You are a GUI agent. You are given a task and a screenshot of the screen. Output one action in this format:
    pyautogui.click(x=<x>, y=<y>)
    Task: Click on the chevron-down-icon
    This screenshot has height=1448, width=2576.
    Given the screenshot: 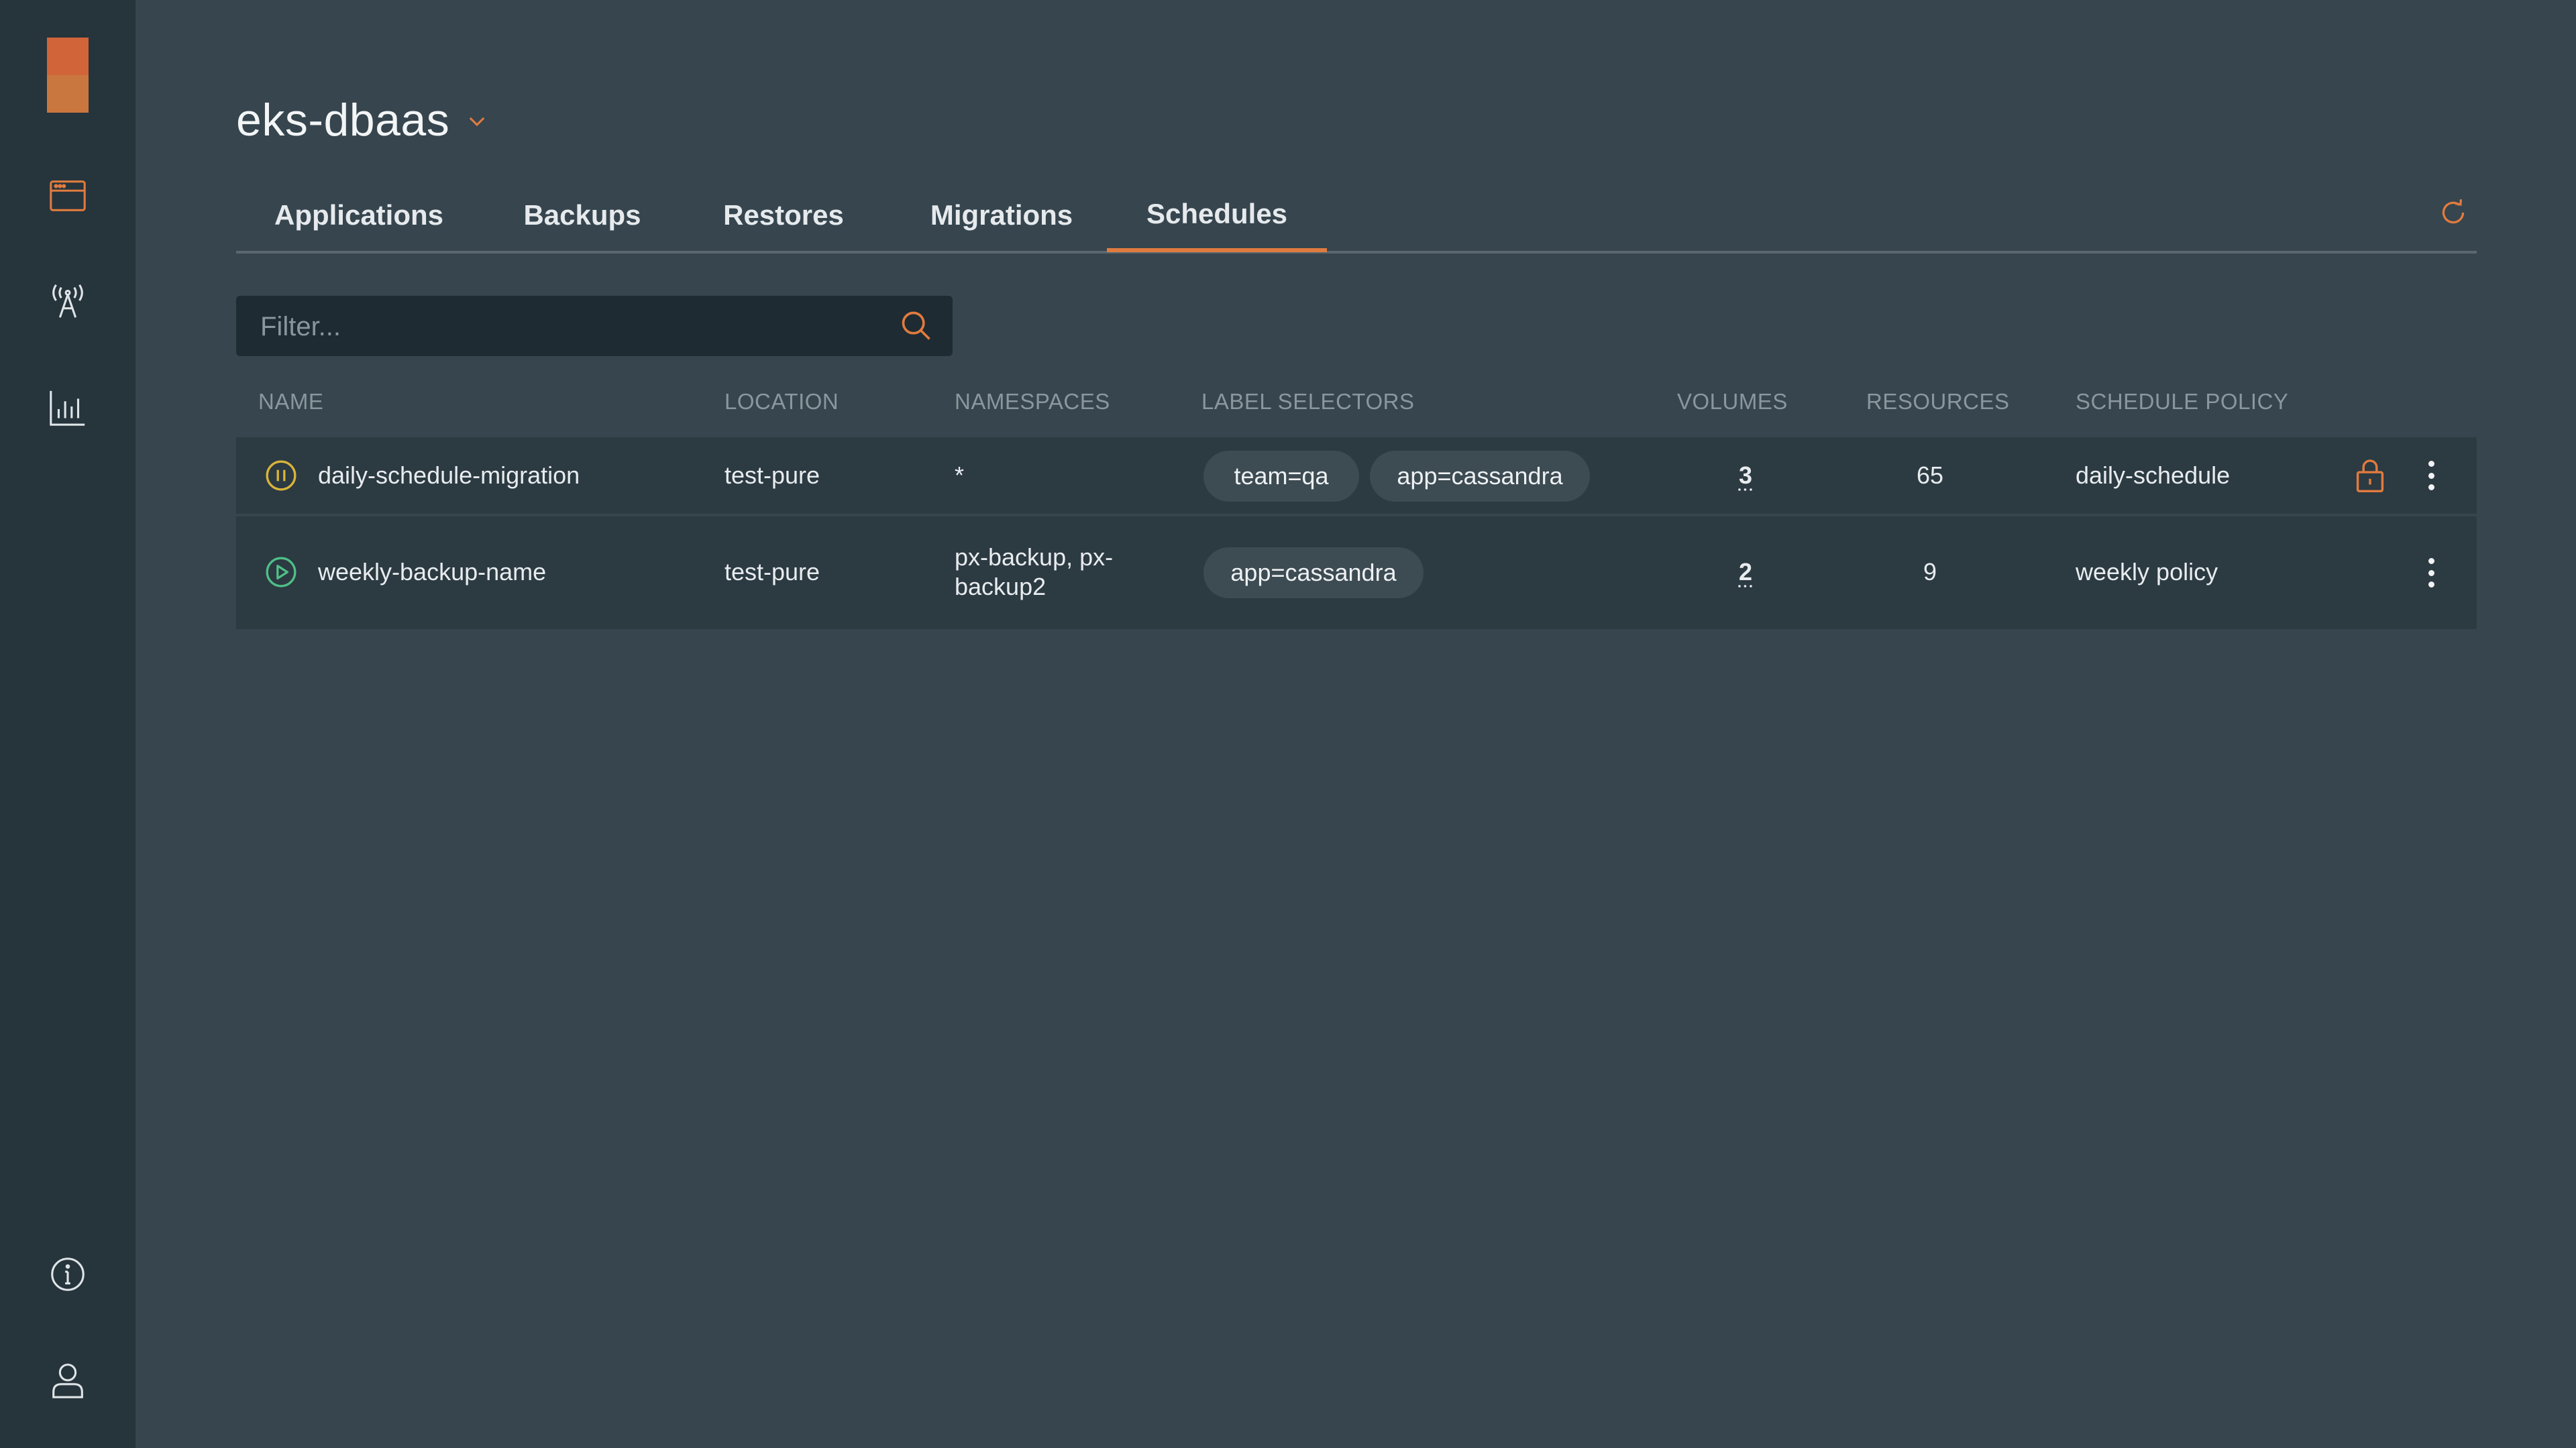 What is the action you would take?
    pyautogui.click(x=477, y=122)
    